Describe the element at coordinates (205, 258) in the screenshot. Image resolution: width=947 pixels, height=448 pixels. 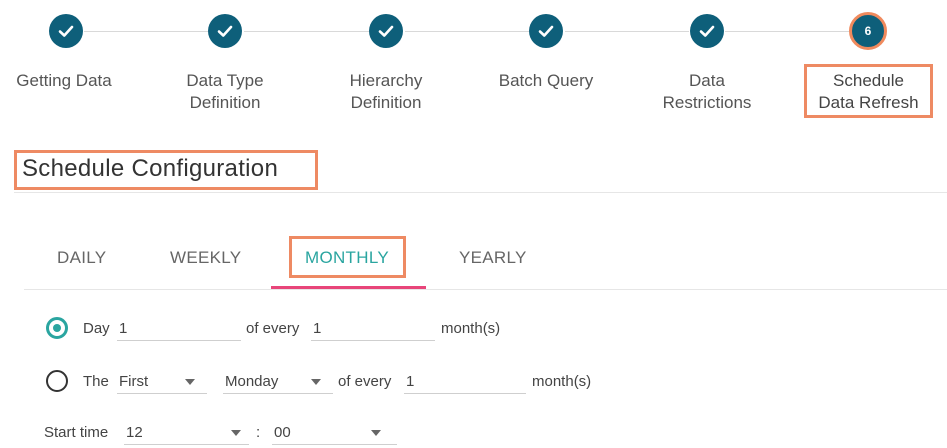
I see `tab-weekly: WEEKLY` at that location.